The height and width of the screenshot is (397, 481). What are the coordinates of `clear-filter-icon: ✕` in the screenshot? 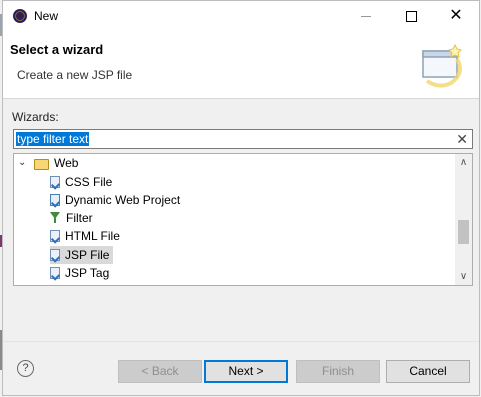 It's located at (462, 139).